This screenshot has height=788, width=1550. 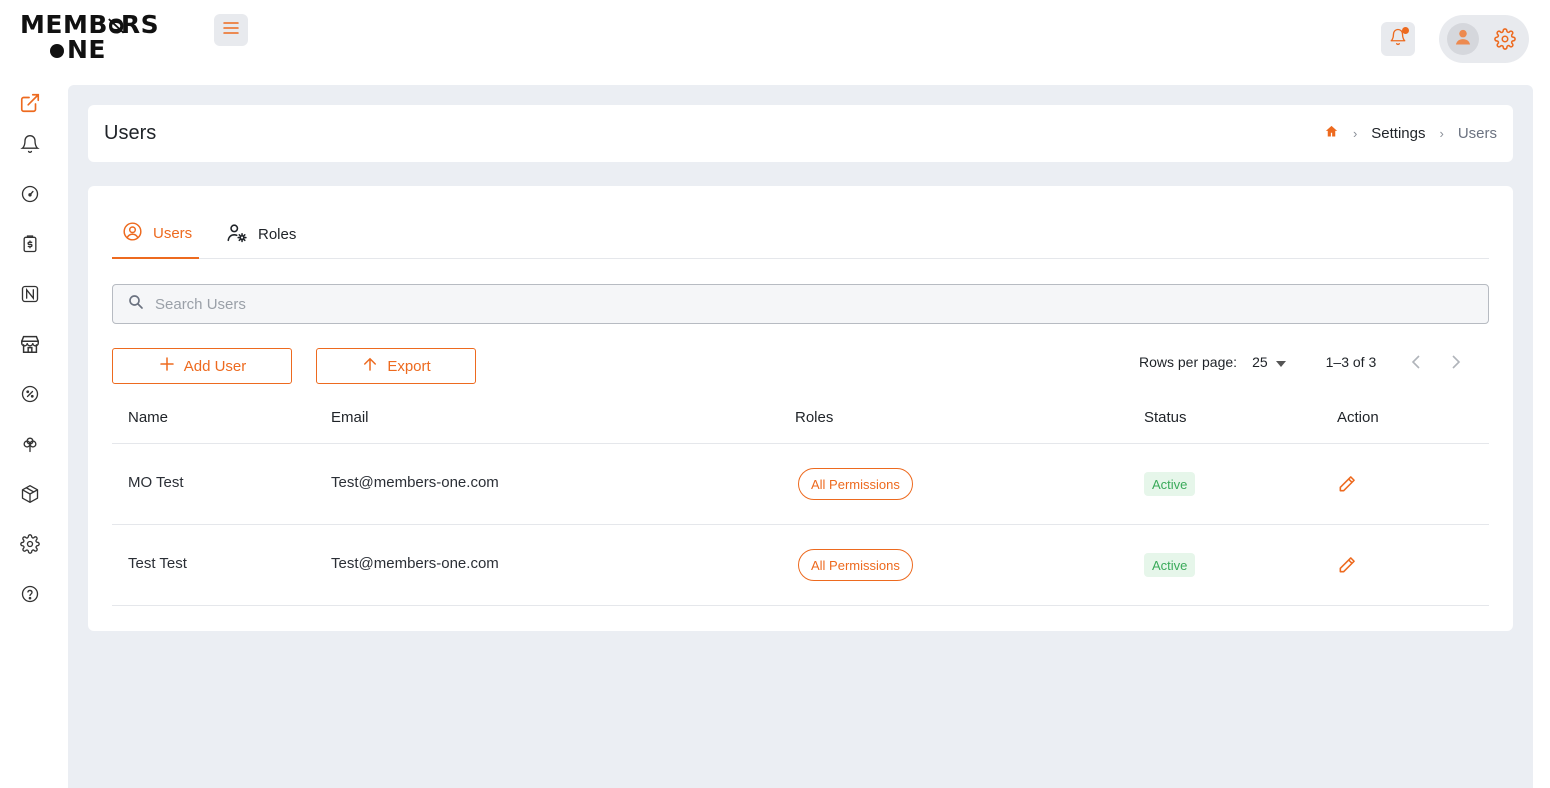 I want to click on sidebar-item-discounts, so click(x=30, y=396).